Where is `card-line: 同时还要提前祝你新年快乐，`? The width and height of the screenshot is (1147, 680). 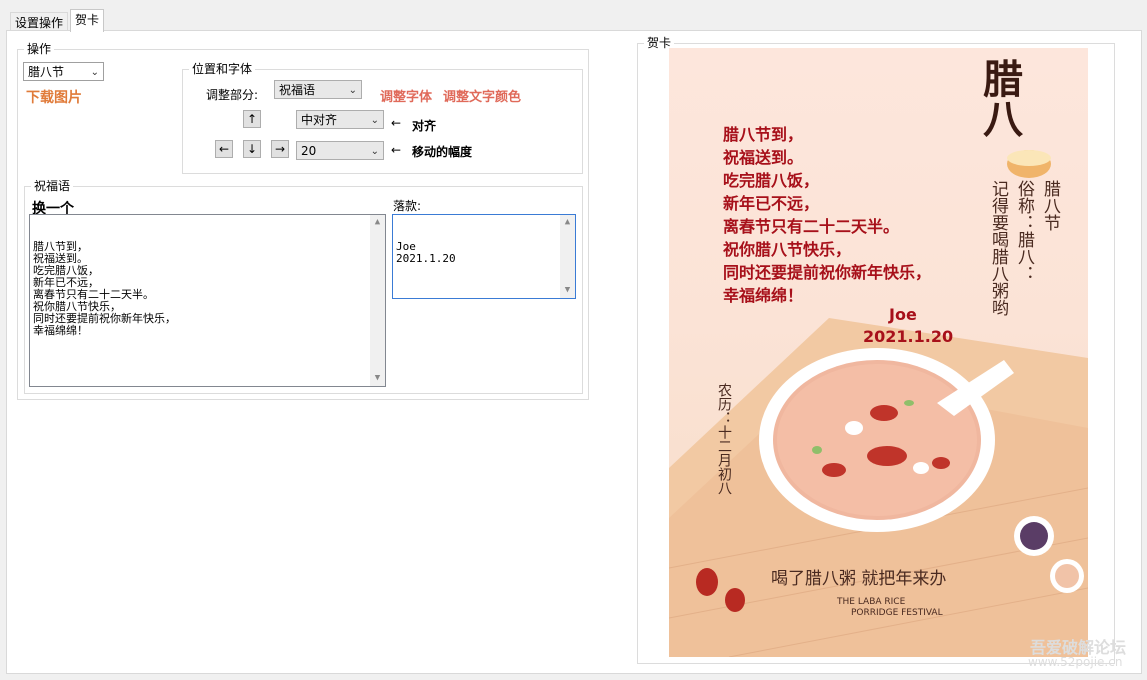
card-line: 同时还要提前祝你新年快乐， is located at coordinates (827, 272).